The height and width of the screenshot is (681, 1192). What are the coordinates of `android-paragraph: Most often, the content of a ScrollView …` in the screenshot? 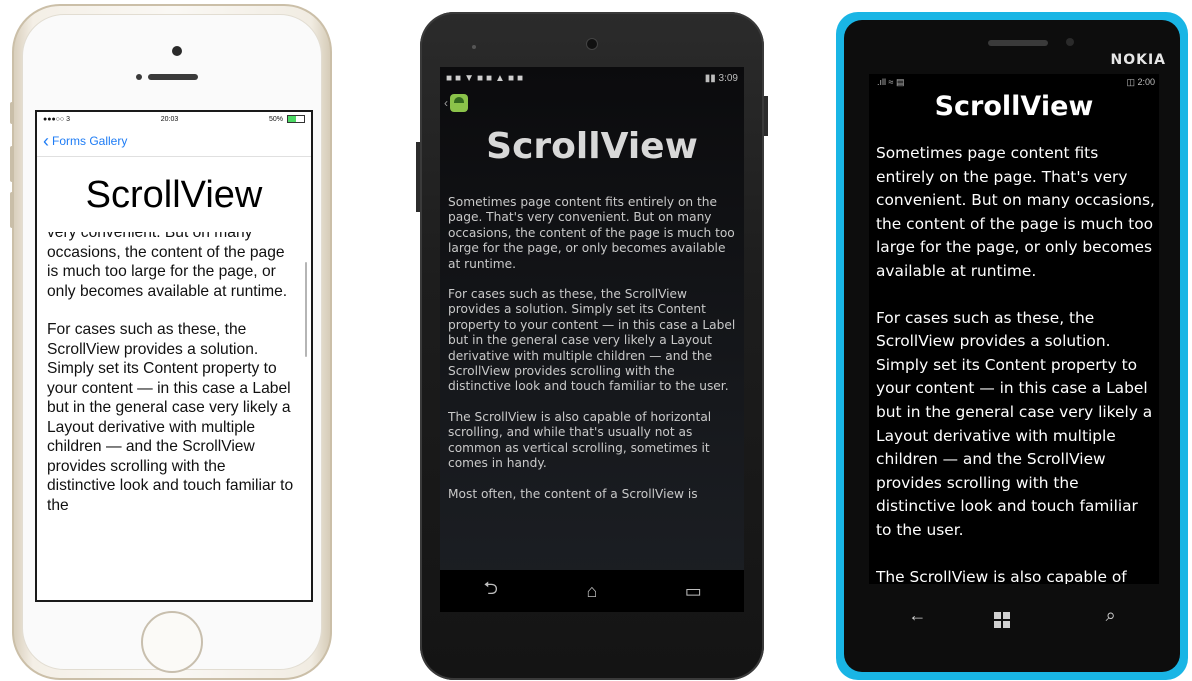 It's located at (573, 493).